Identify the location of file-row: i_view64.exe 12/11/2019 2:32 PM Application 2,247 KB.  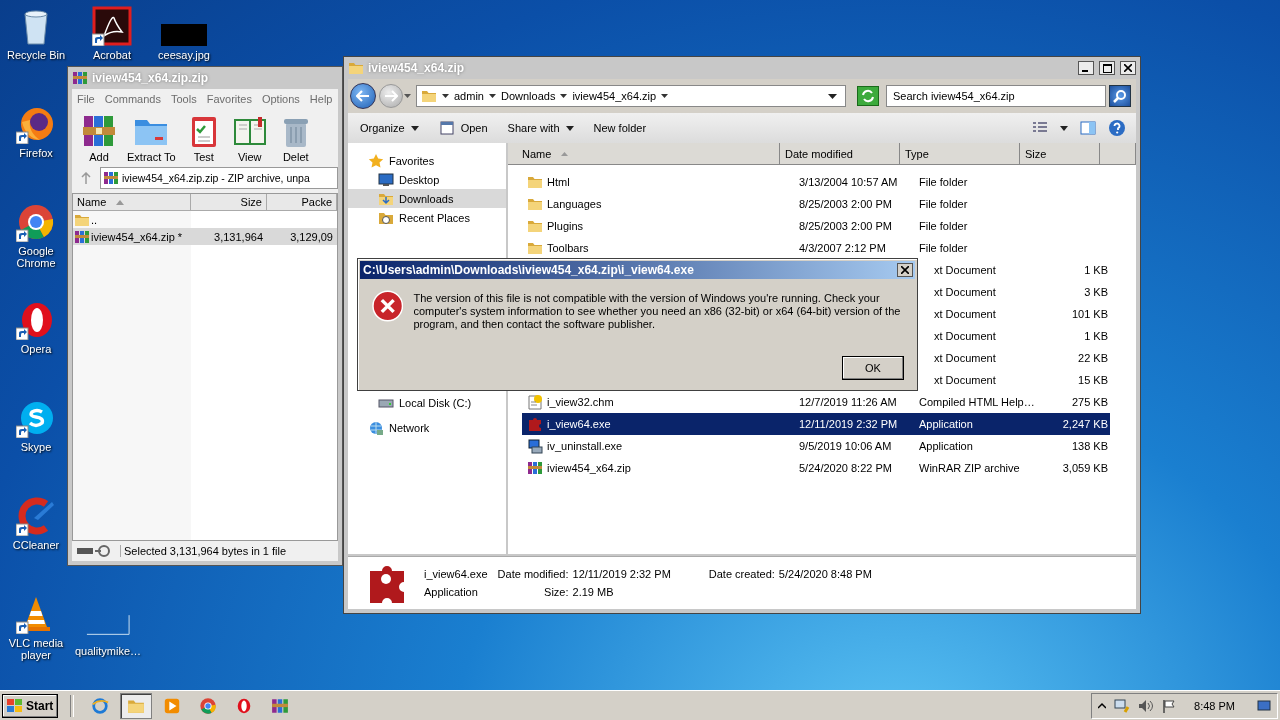
(816, 424).